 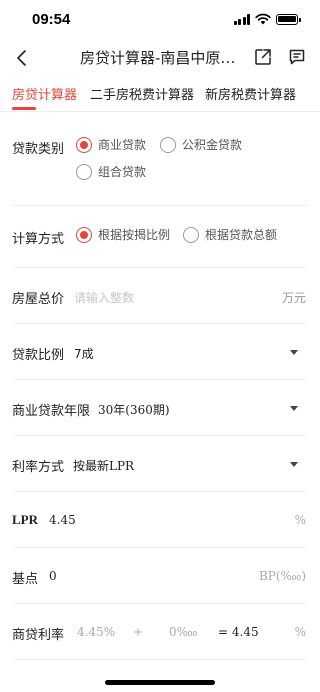 I want to click on loan-type-label: 贷款类别, so click(x=38, y=149).